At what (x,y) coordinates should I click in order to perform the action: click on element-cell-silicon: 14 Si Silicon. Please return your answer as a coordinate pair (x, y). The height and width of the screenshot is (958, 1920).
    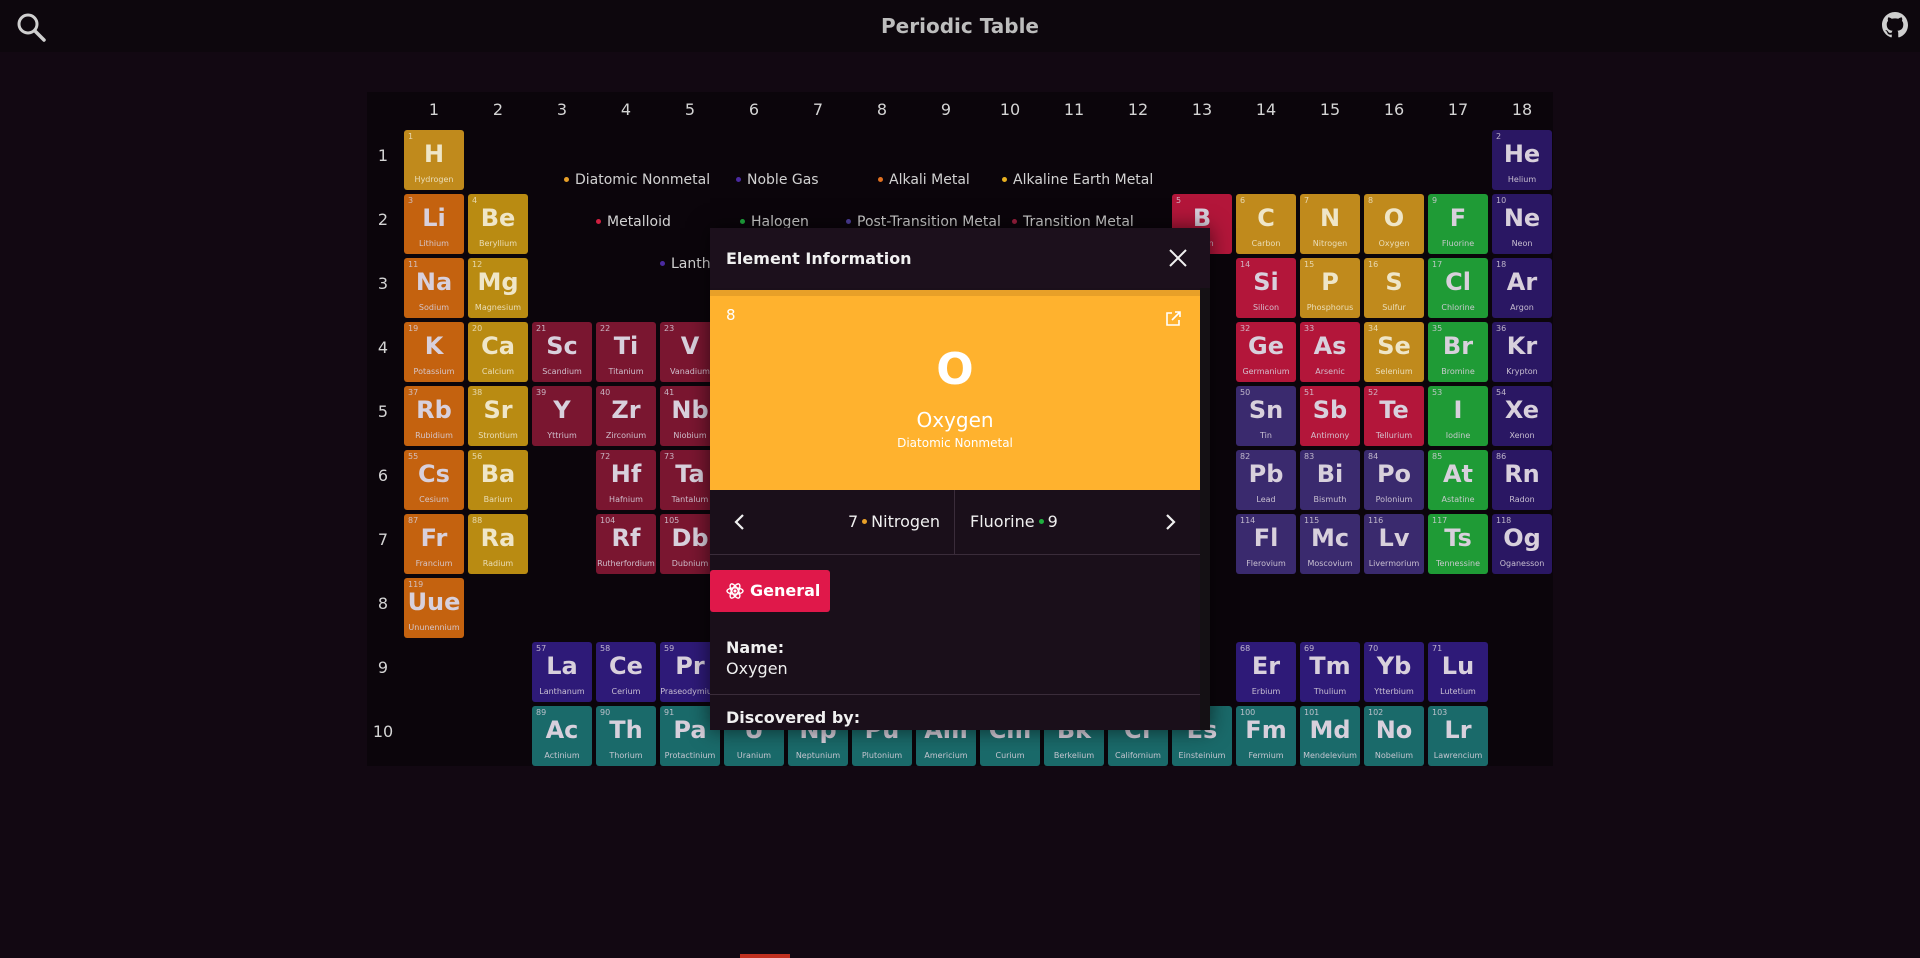
    Looking at the image, I should click on (1266, 288).